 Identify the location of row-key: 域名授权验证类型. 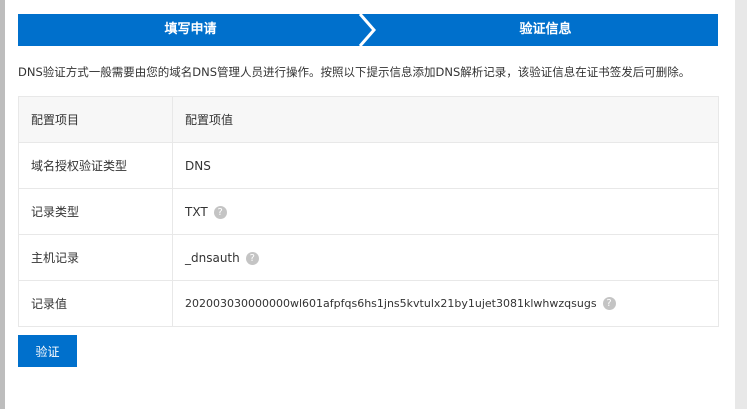
(95, 165).